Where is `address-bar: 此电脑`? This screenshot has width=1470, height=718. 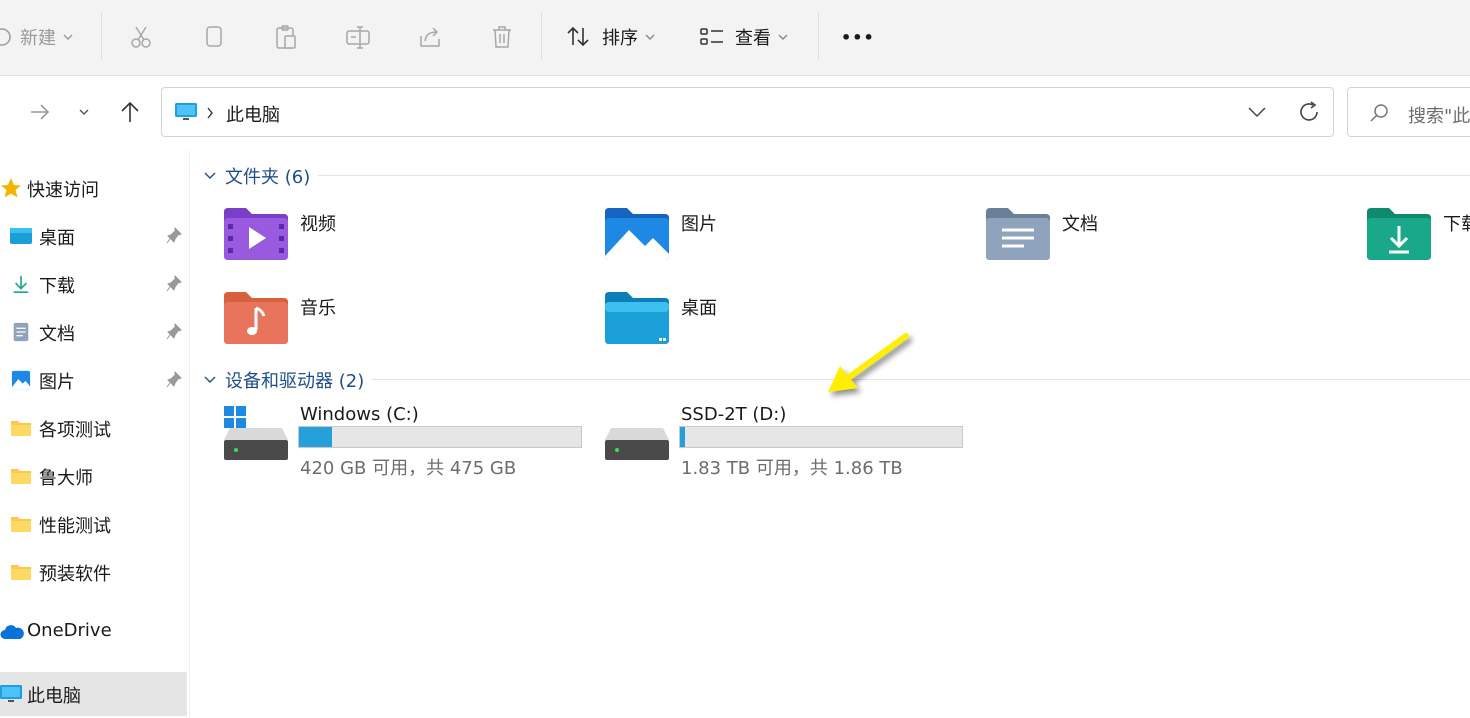
address-bar: 此电脑 is located at coordinates (747, 112).